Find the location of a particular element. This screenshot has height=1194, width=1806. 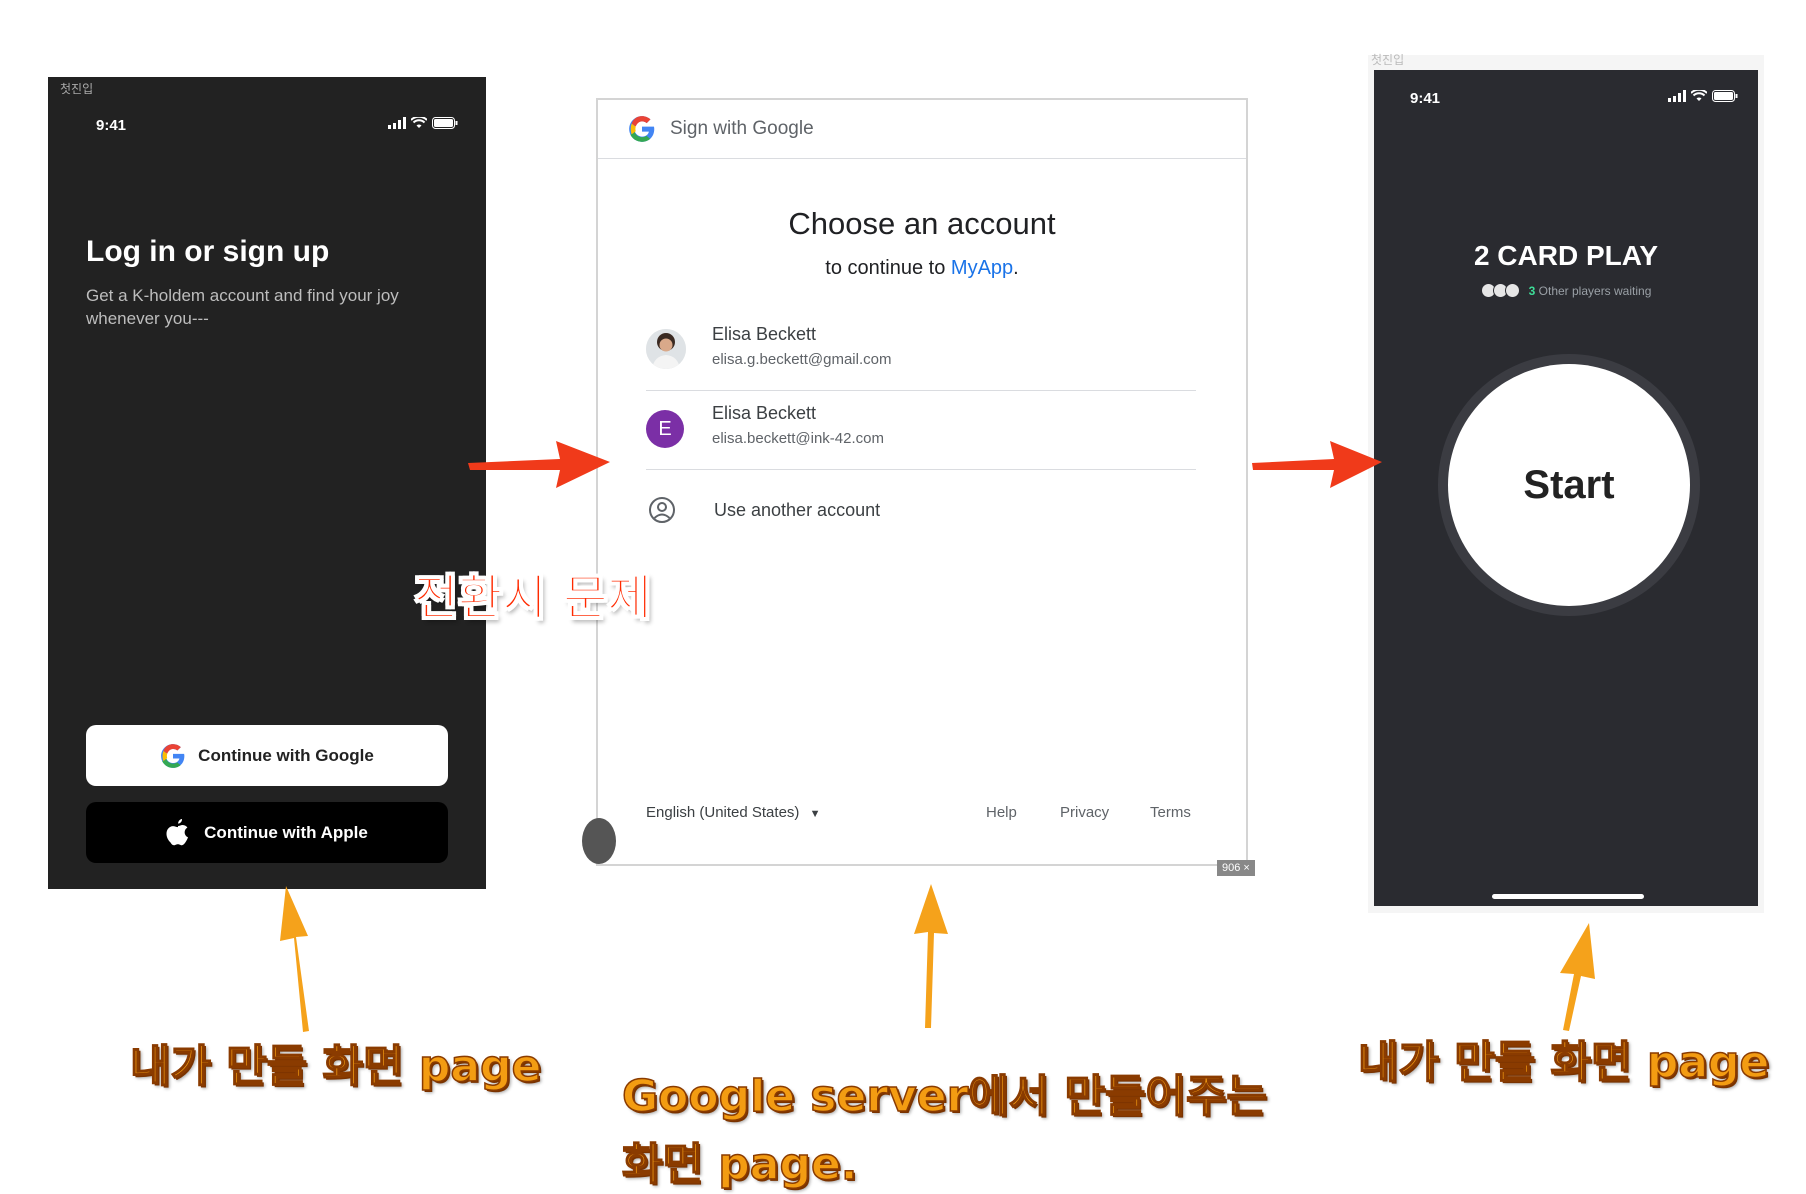

right-caption: 내가 만들 화면 page is located at coordinates (1563, 1062).